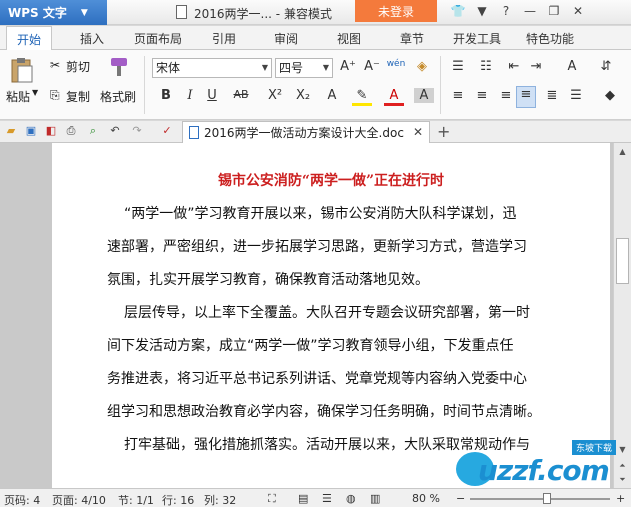  I want to click on superscript-button: X², so click(275, 95).